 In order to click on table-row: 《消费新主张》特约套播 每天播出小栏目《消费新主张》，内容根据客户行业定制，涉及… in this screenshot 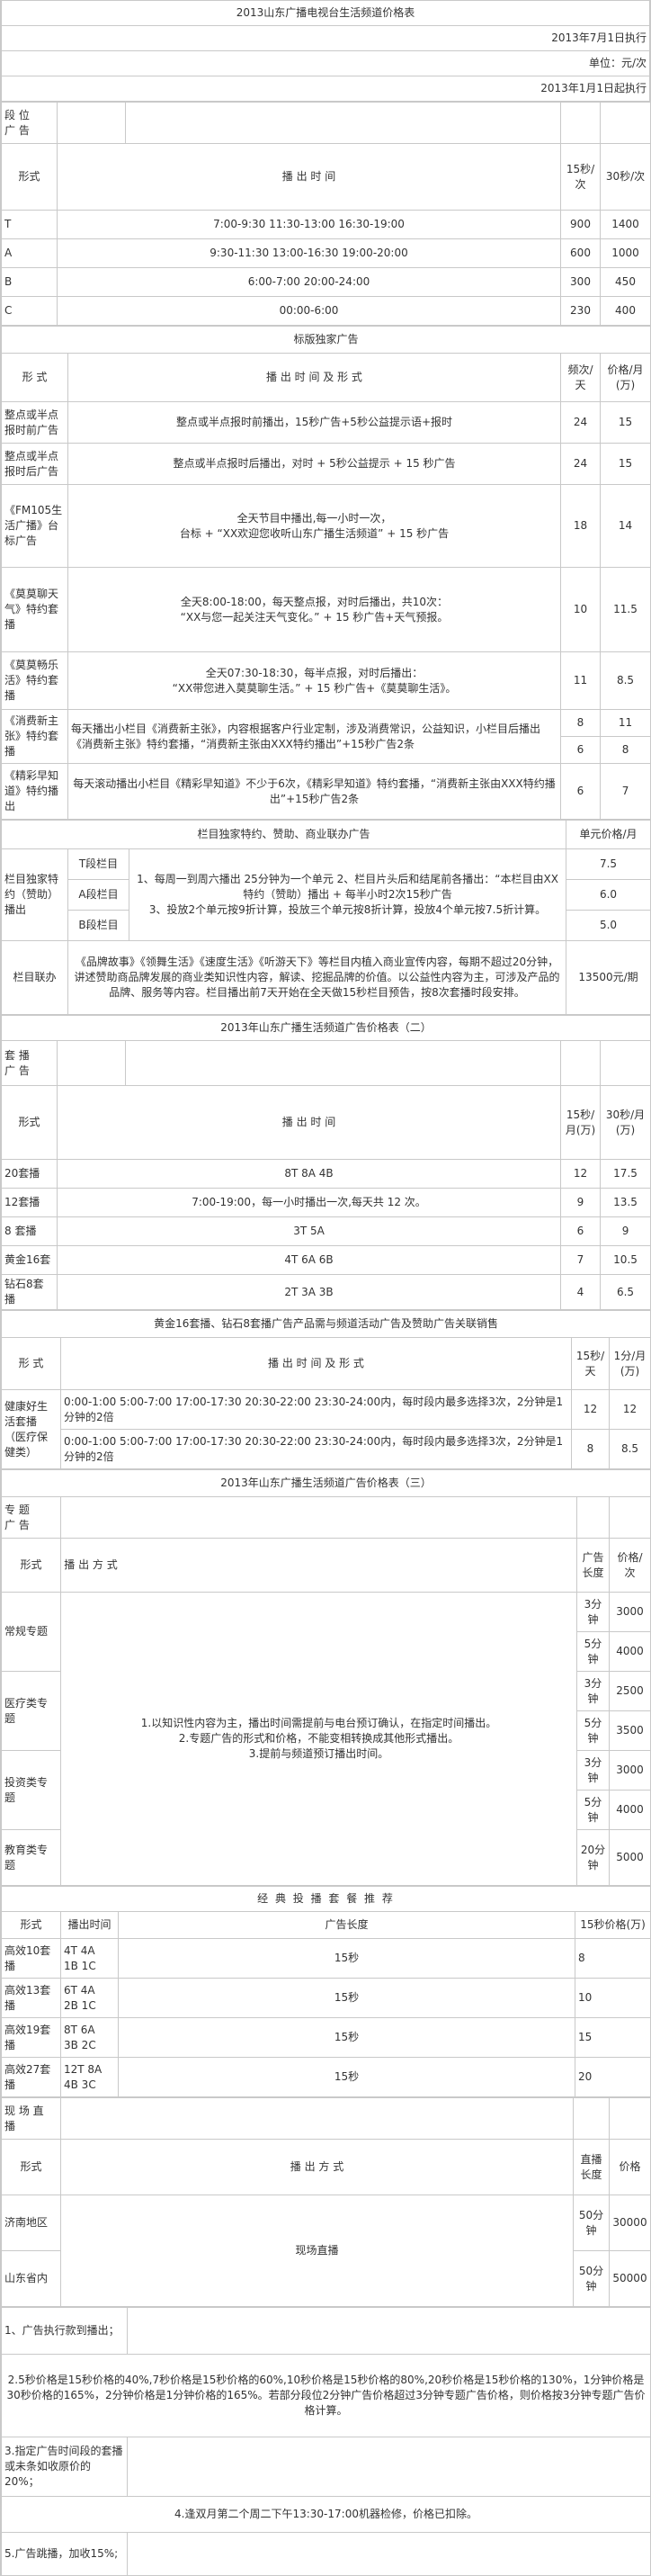, I will do `click(326, 737)`.